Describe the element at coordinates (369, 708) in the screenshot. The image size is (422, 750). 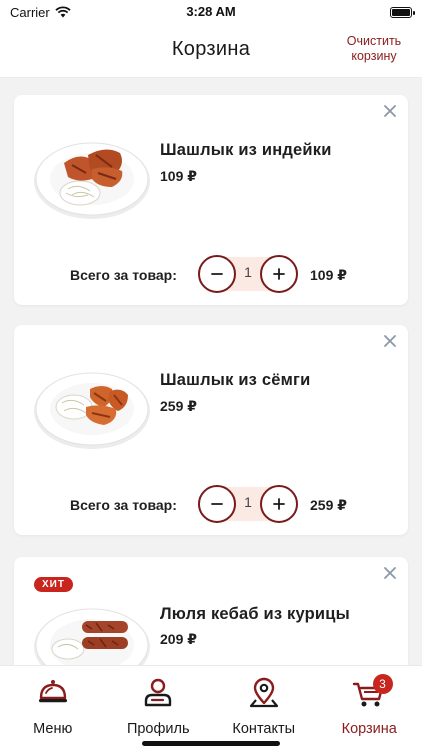
I see `tab-cart: 3 Корзина` at that location.